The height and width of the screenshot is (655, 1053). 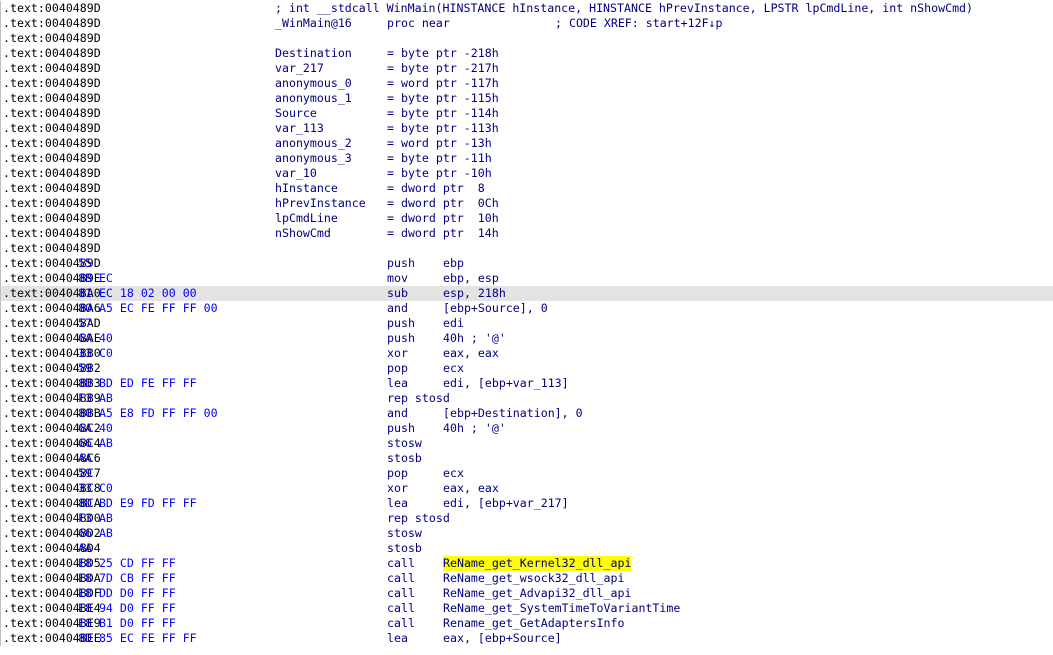 What do you see at coordinates (313, 98) in the screenshot?
I see `stack-variable-name: anonymous_1` at bounding box center [313, 98].